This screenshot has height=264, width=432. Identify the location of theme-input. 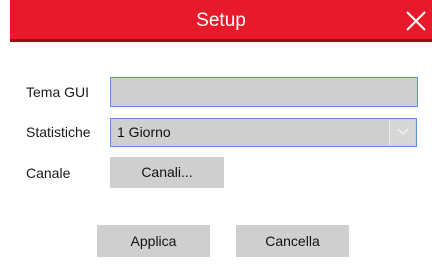
(264, 92).